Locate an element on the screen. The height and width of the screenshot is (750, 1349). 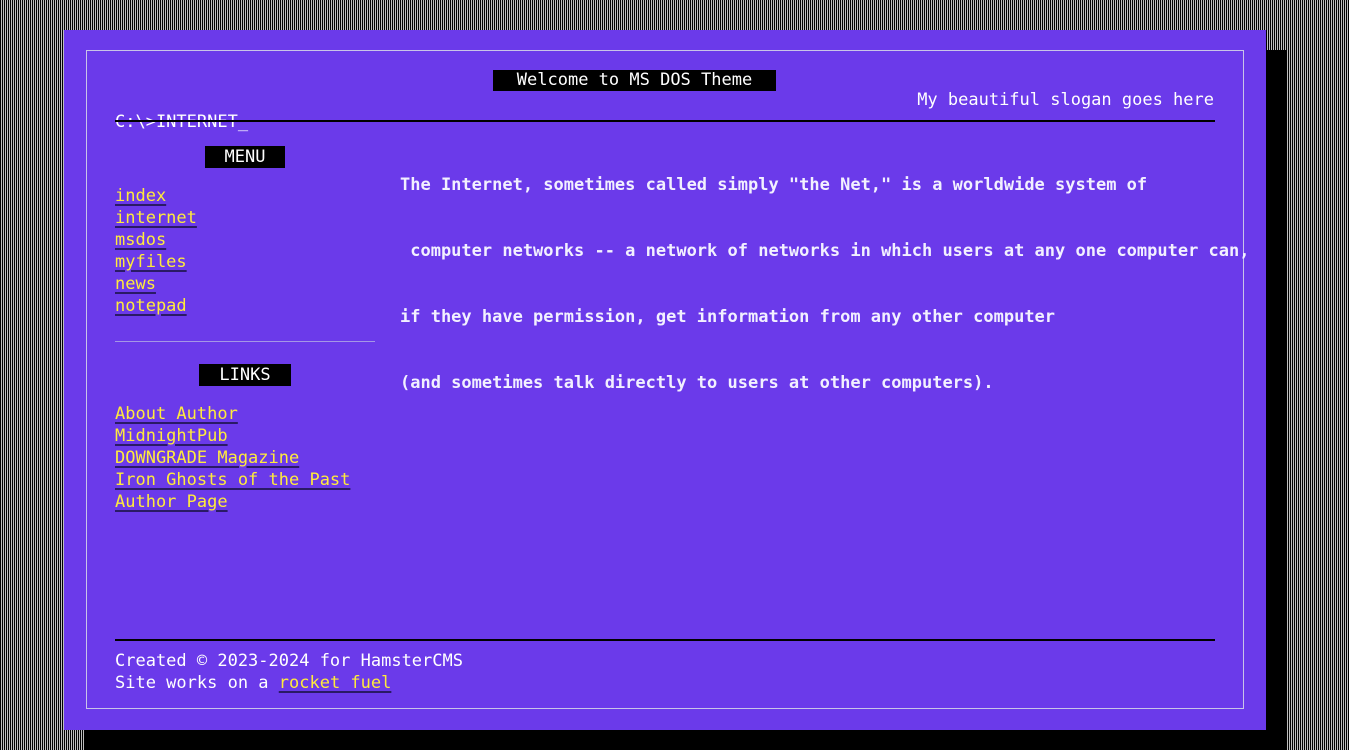
link-item: MidnightPub is located at coordinates (245, 436).